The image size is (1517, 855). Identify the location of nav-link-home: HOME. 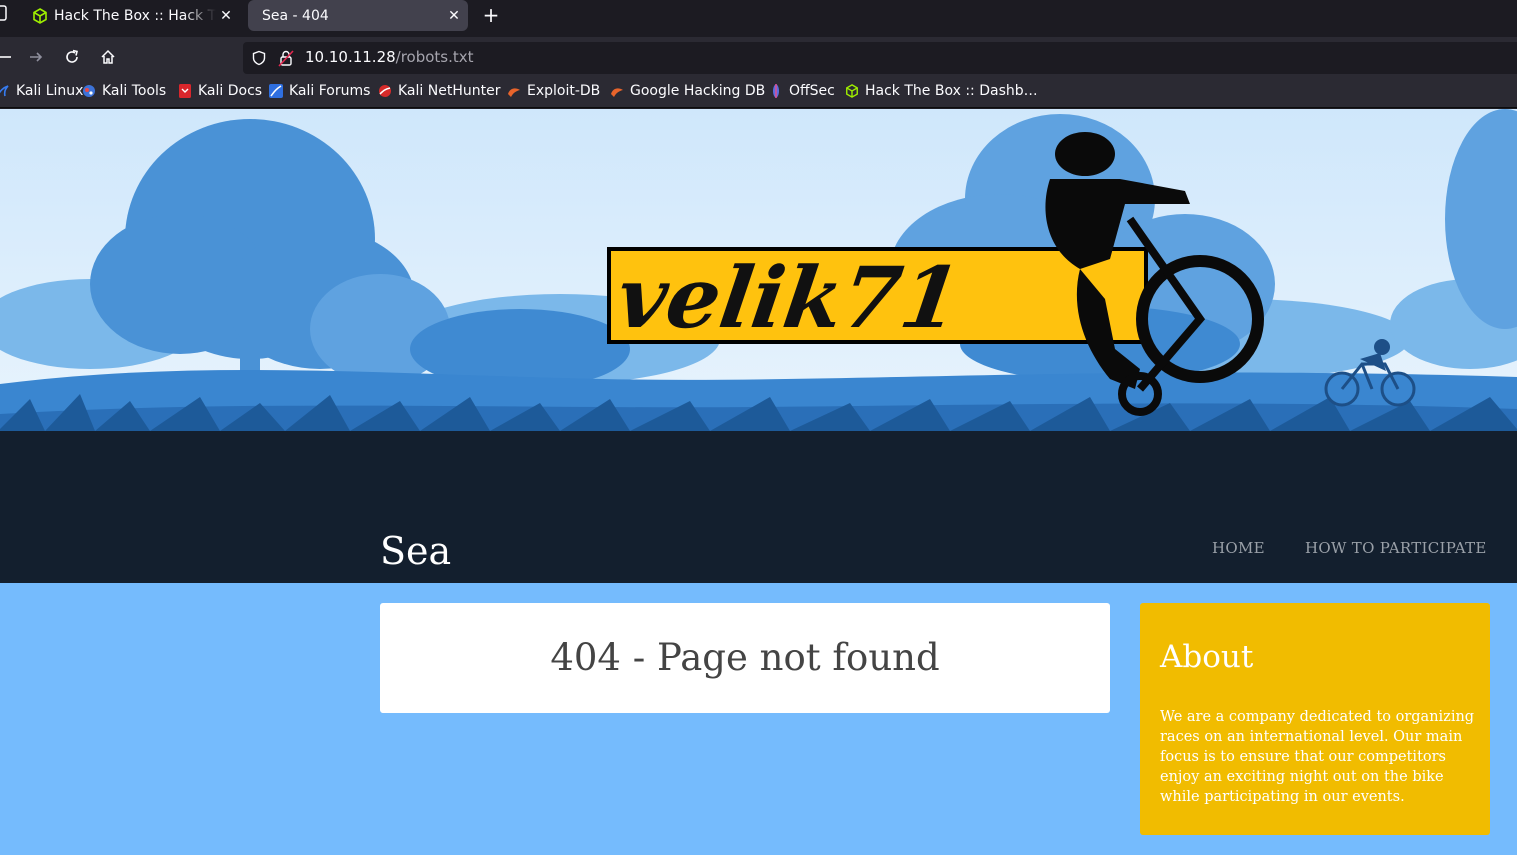
(1238, 548).